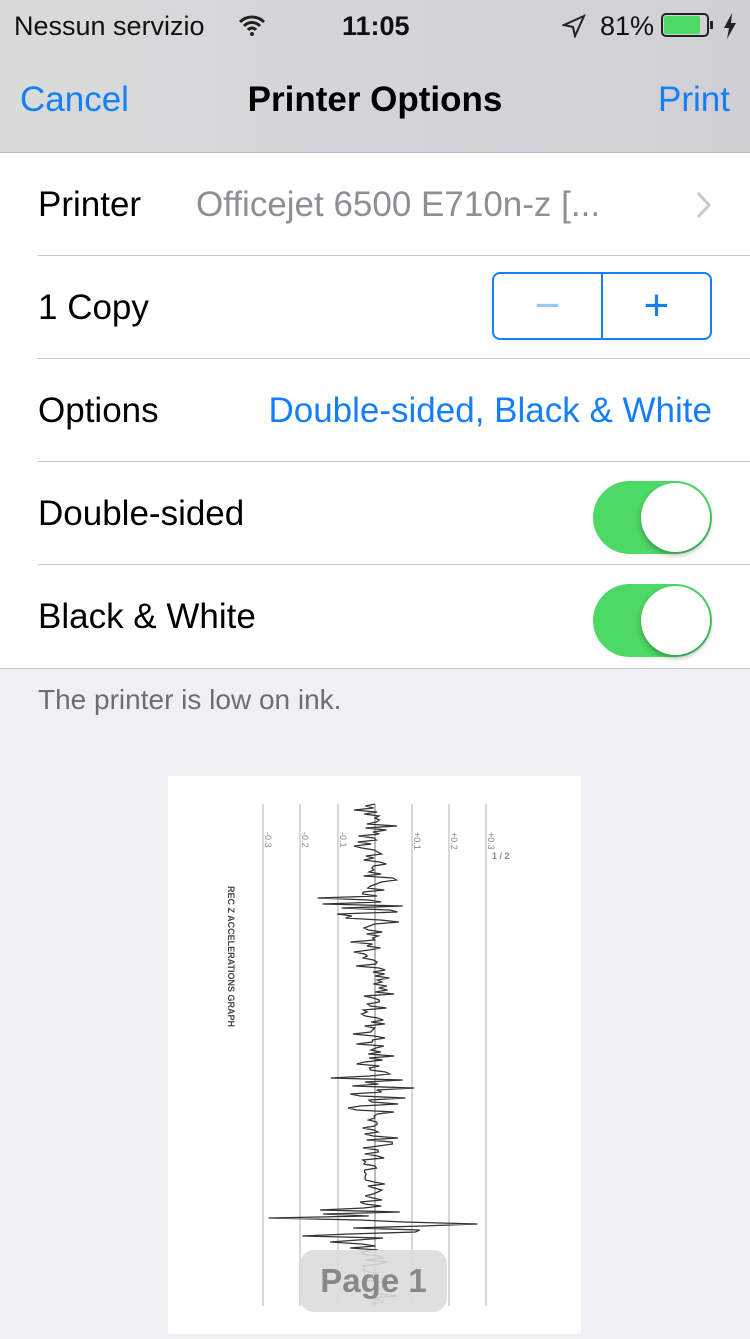  I want to click on chevron-right-icon, so click(704, 205).